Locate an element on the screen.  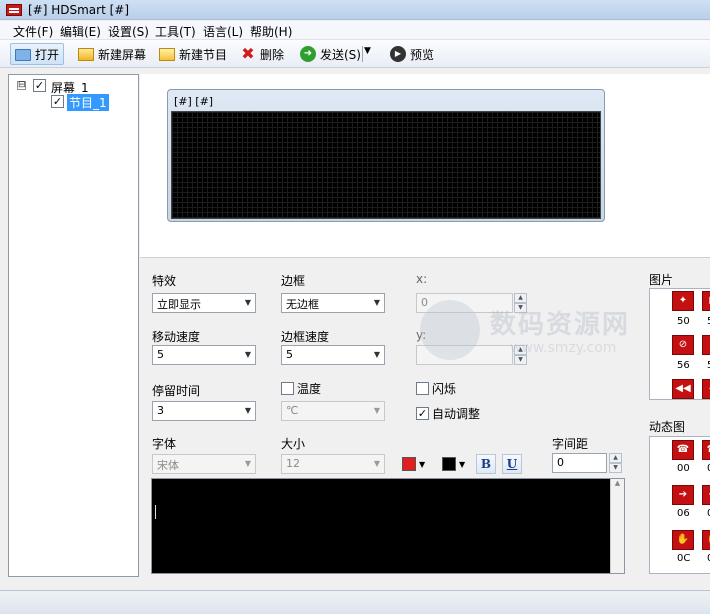
new-program-button: 新建节目 is located at coordinates (193, 54).